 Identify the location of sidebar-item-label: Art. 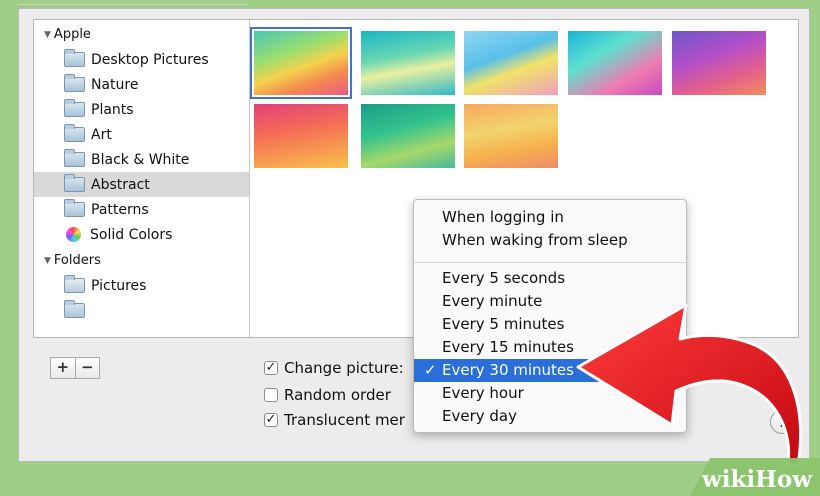
(101, 134).